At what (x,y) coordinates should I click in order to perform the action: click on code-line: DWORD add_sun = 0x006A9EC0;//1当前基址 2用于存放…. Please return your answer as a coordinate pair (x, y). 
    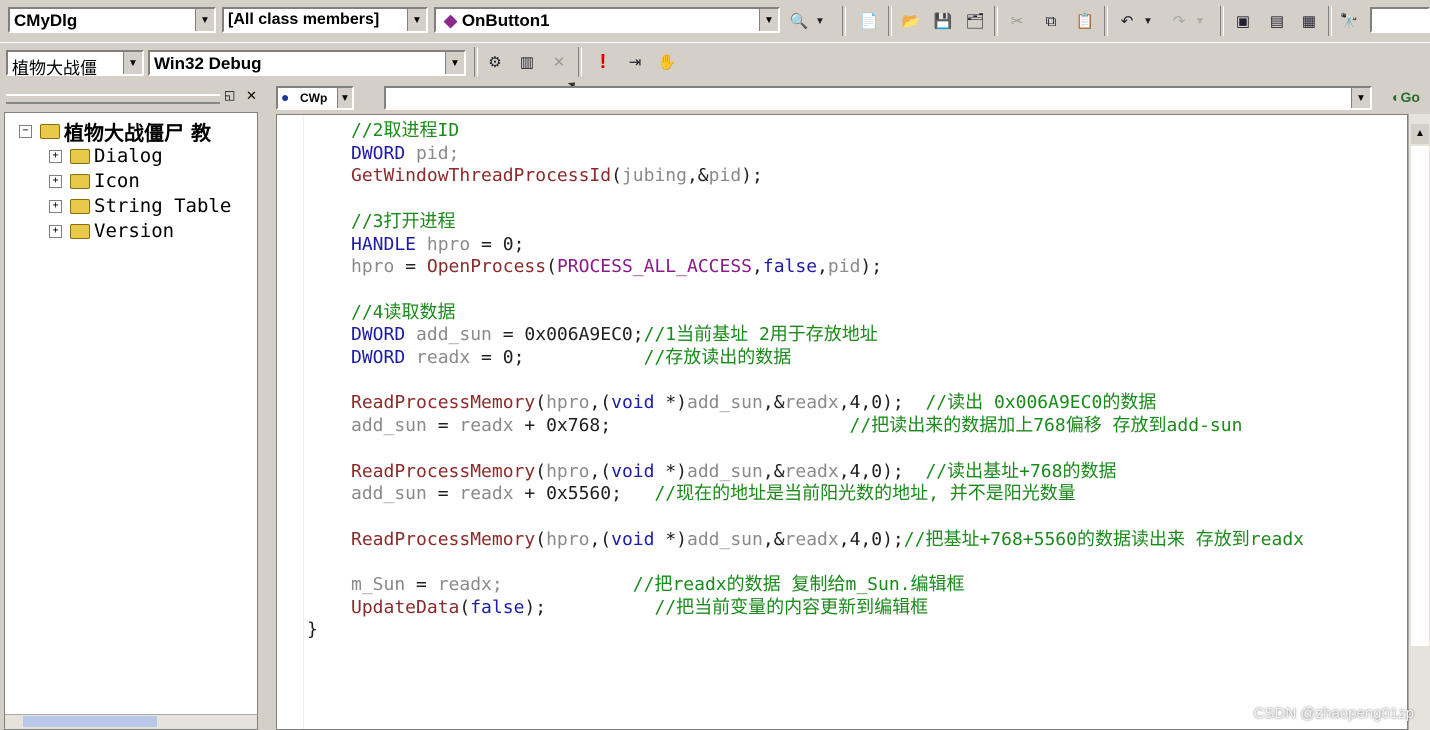
    Looking at the image, I should click on (614, 334).